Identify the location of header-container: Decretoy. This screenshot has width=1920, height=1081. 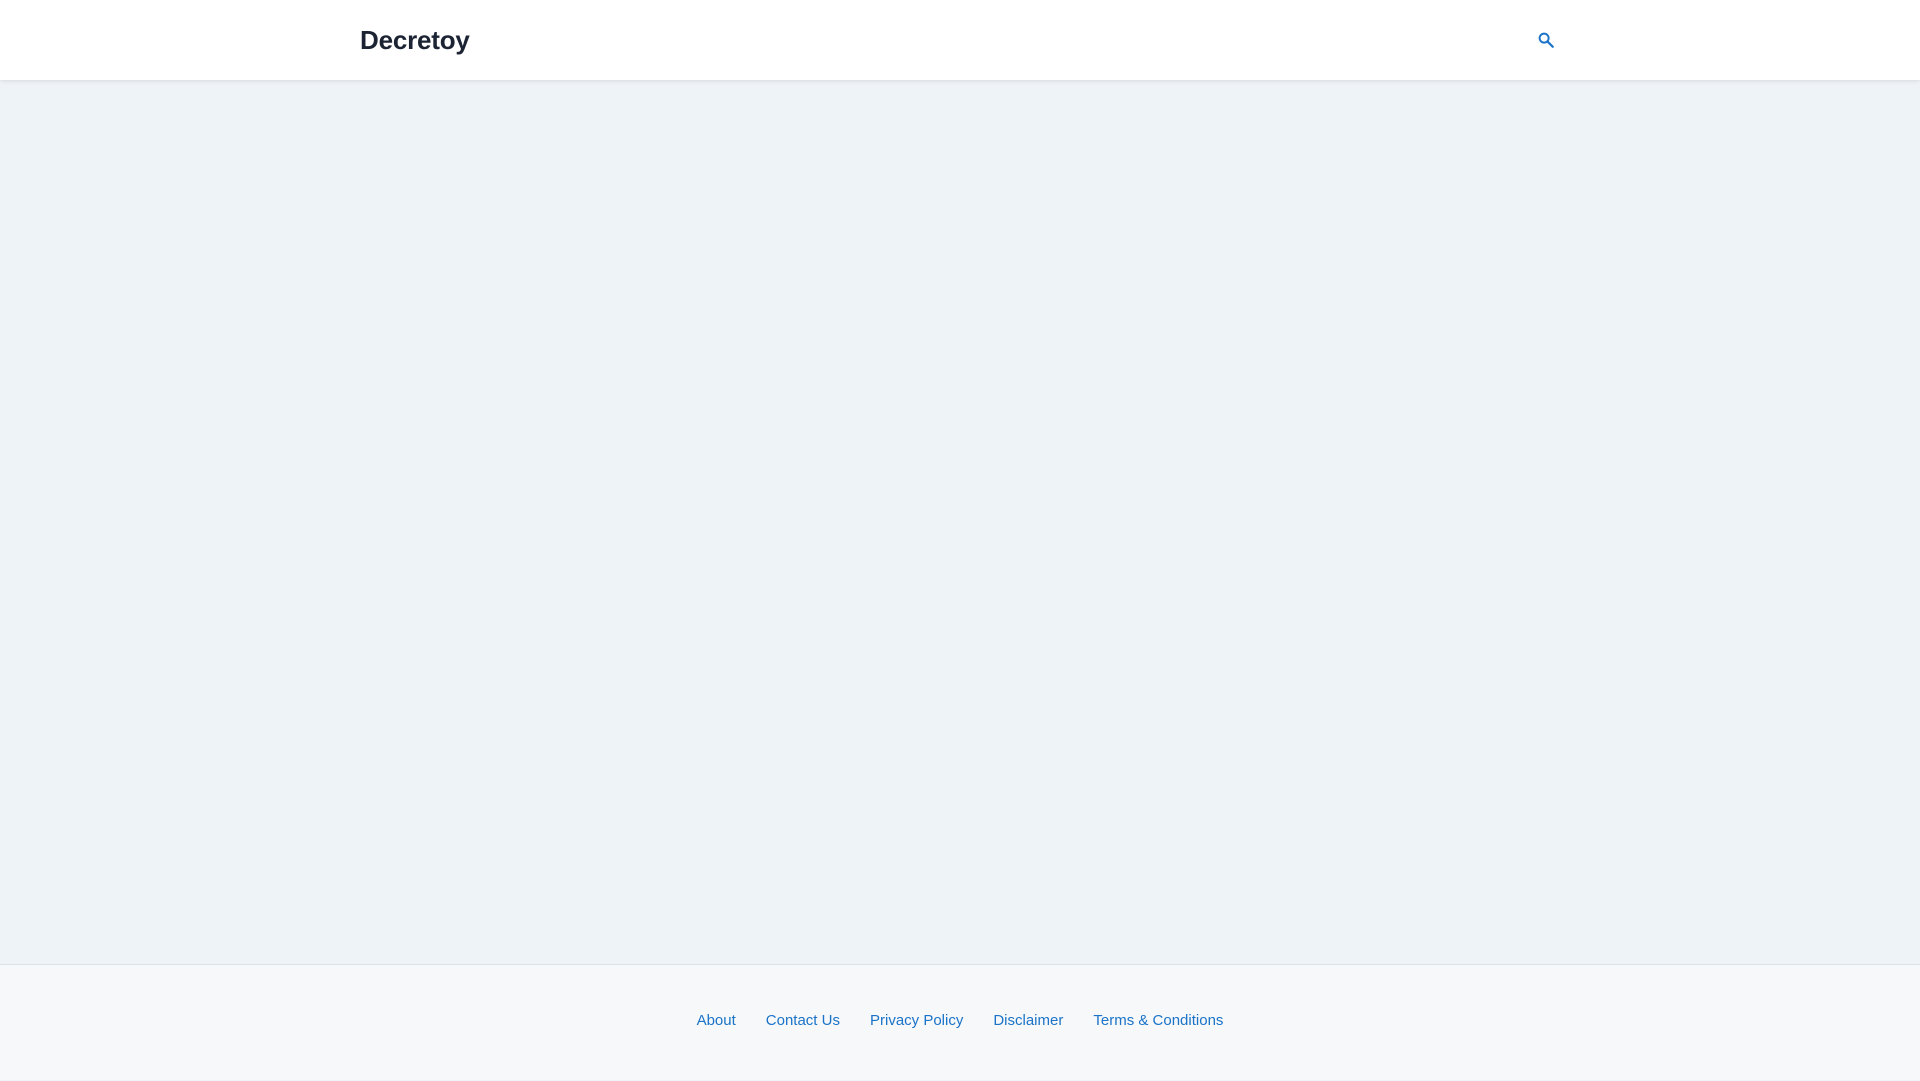
(960, 40).